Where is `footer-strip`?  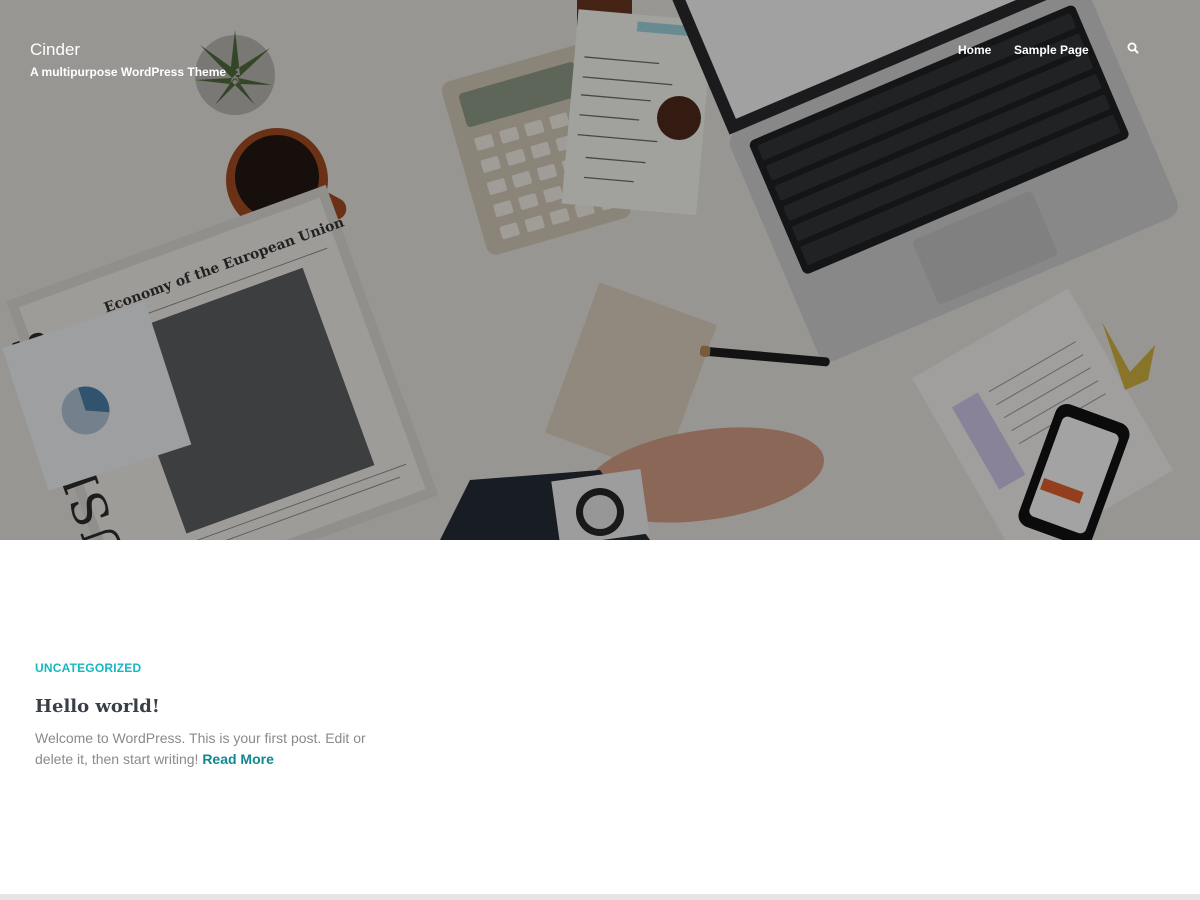
footer-strip is located at coordinates (600, 897).